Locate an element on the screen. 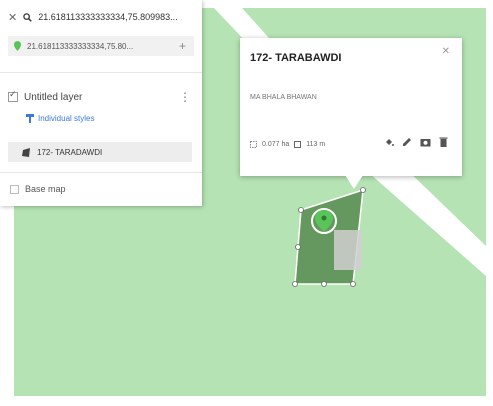  edit-icon is located at coordinates (407, 142).